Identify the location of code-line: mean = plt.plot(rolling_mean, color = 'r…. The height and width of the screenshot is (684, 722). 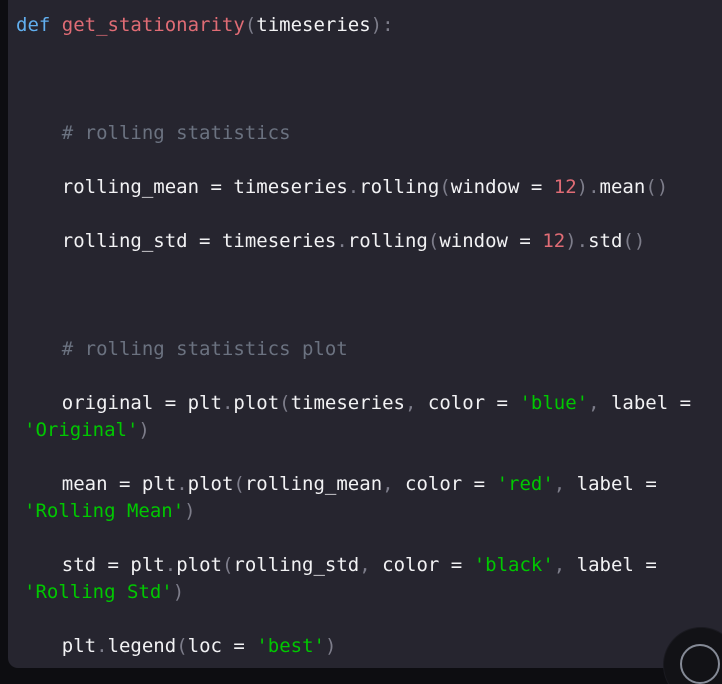
(369, 498).